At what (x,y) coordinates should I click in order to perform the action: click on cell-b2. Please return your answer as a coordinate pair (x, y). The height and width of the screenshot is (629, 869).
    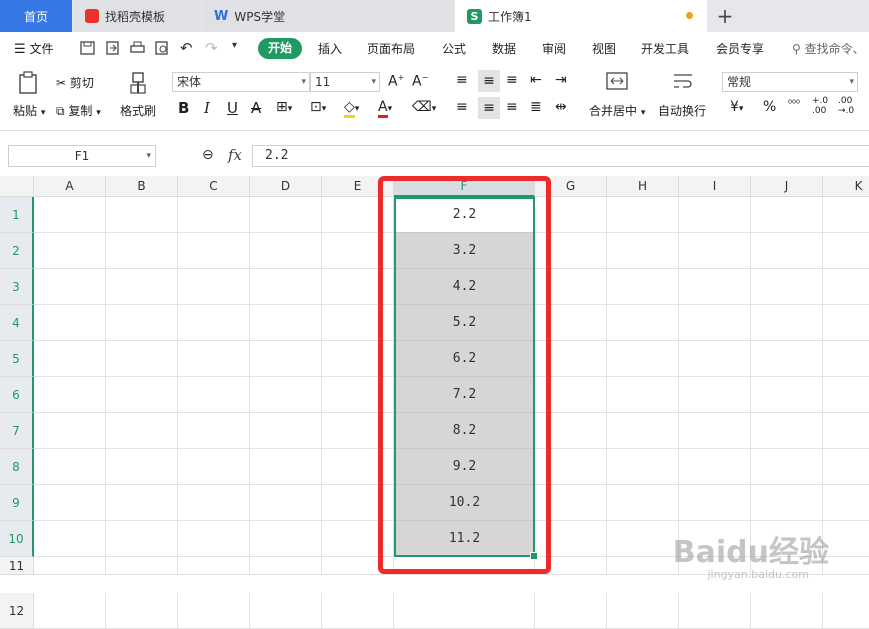
    Looking at the image, I should click on (142, 251).